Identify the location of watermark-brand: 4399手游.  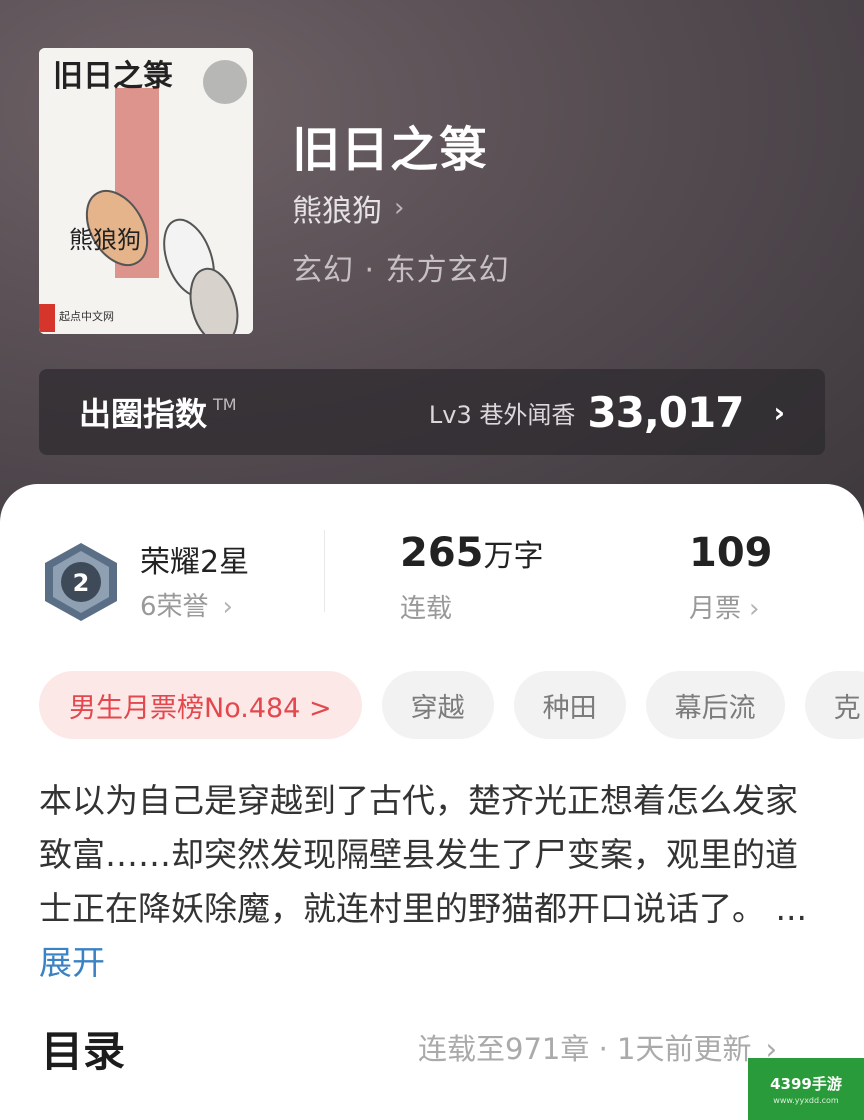
(806, 1084).